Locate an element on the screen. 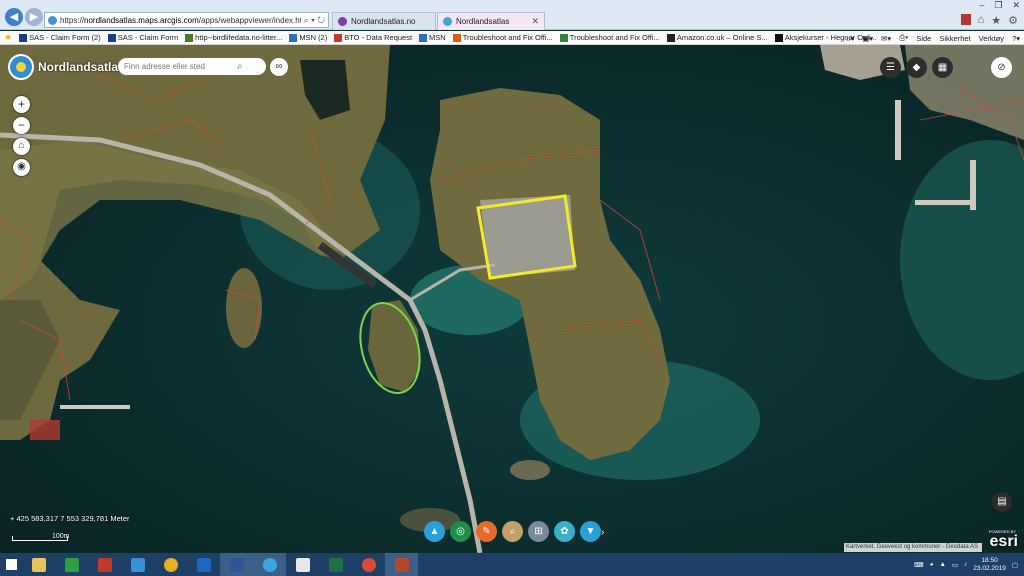 This screenshot has height=576, width=1024. close-tab-icon: ✕ is located at coordinates (535, 21).